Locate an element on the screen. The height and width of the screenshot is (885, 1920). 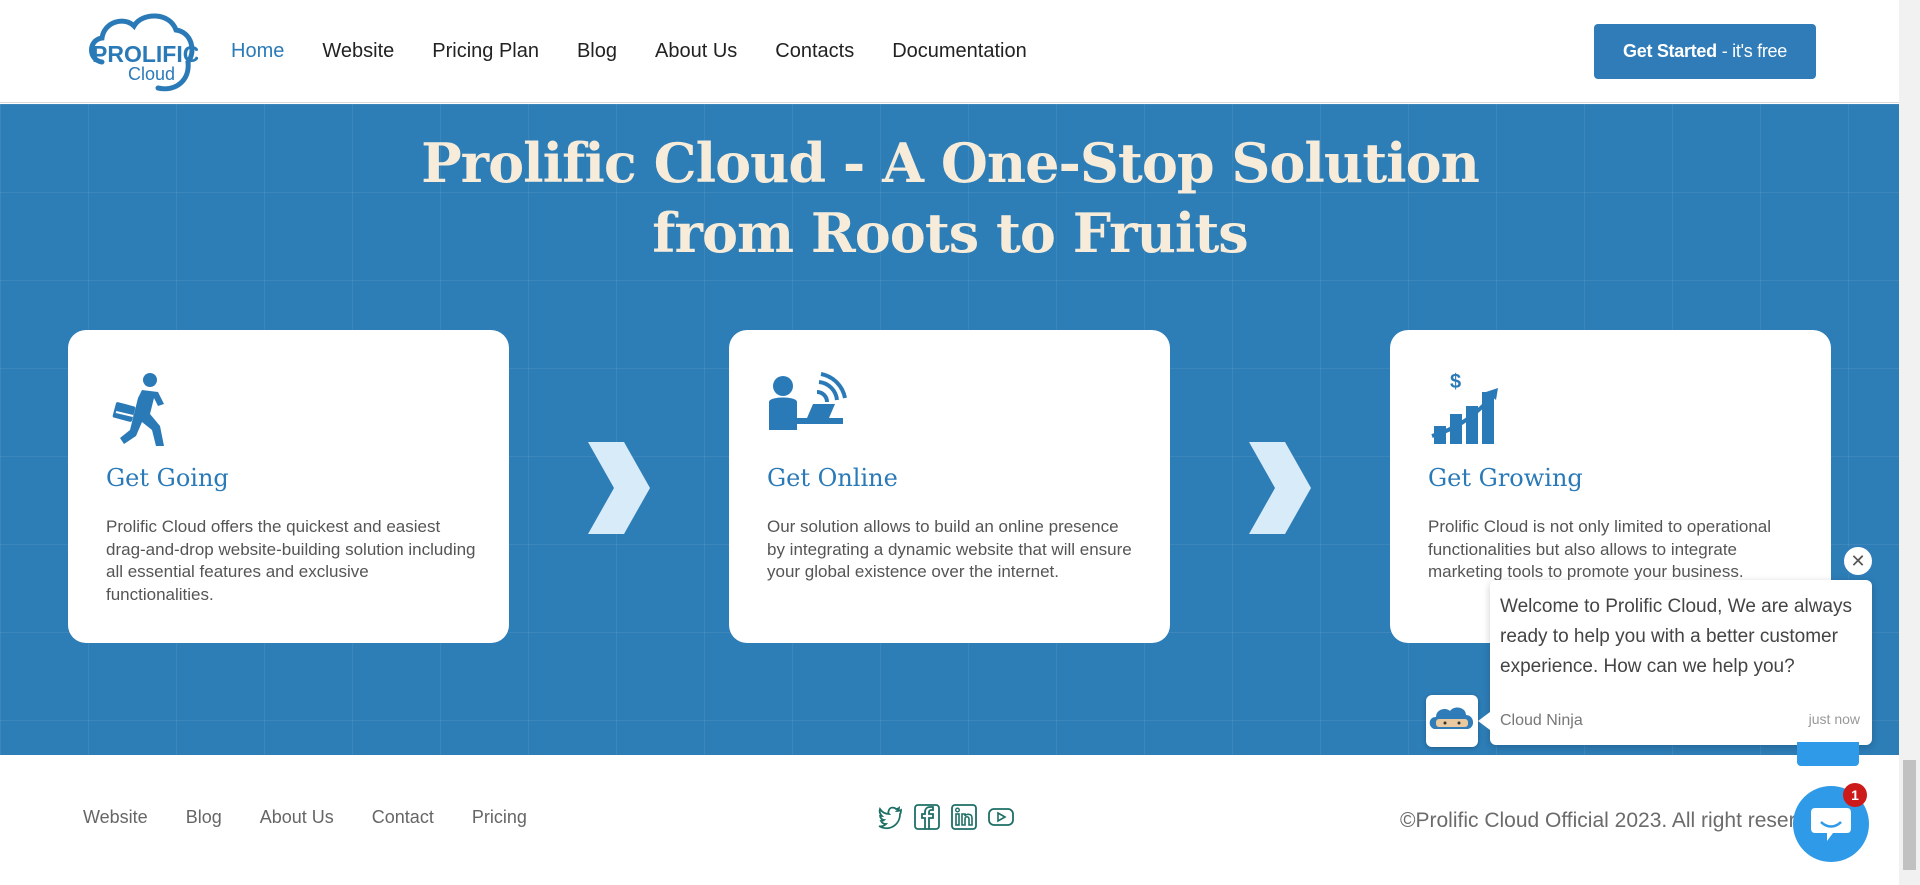
footer-link-blog: Blog is located at coordinates (204, 817).